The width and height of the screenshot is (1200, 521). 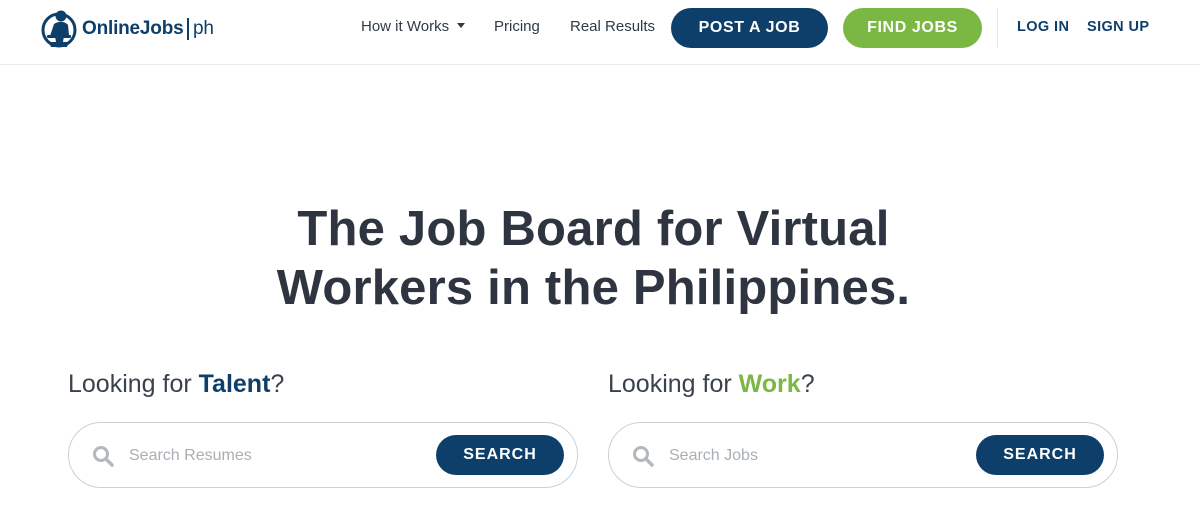 I want to click on talent-search-section: Looking for Talent? SEARCH, so click(x=323, y=427).